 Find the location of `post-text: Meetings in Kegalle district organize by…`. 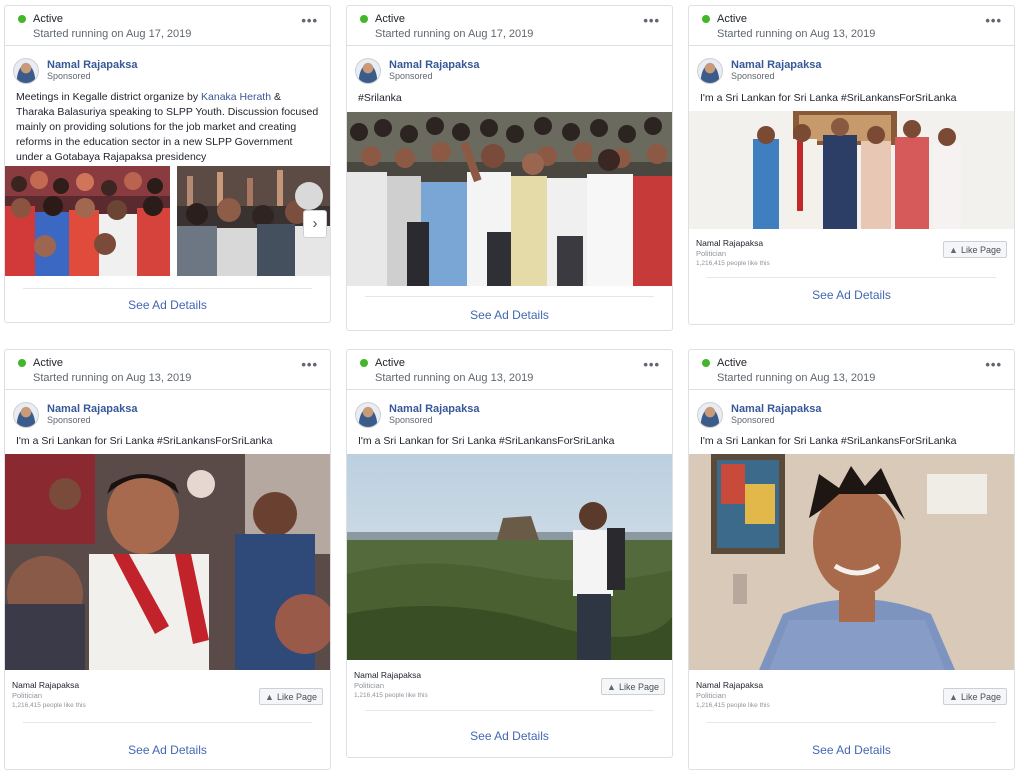

post-text: Meetings in Kegalle district organize by… is located at coordinates (167, 126).